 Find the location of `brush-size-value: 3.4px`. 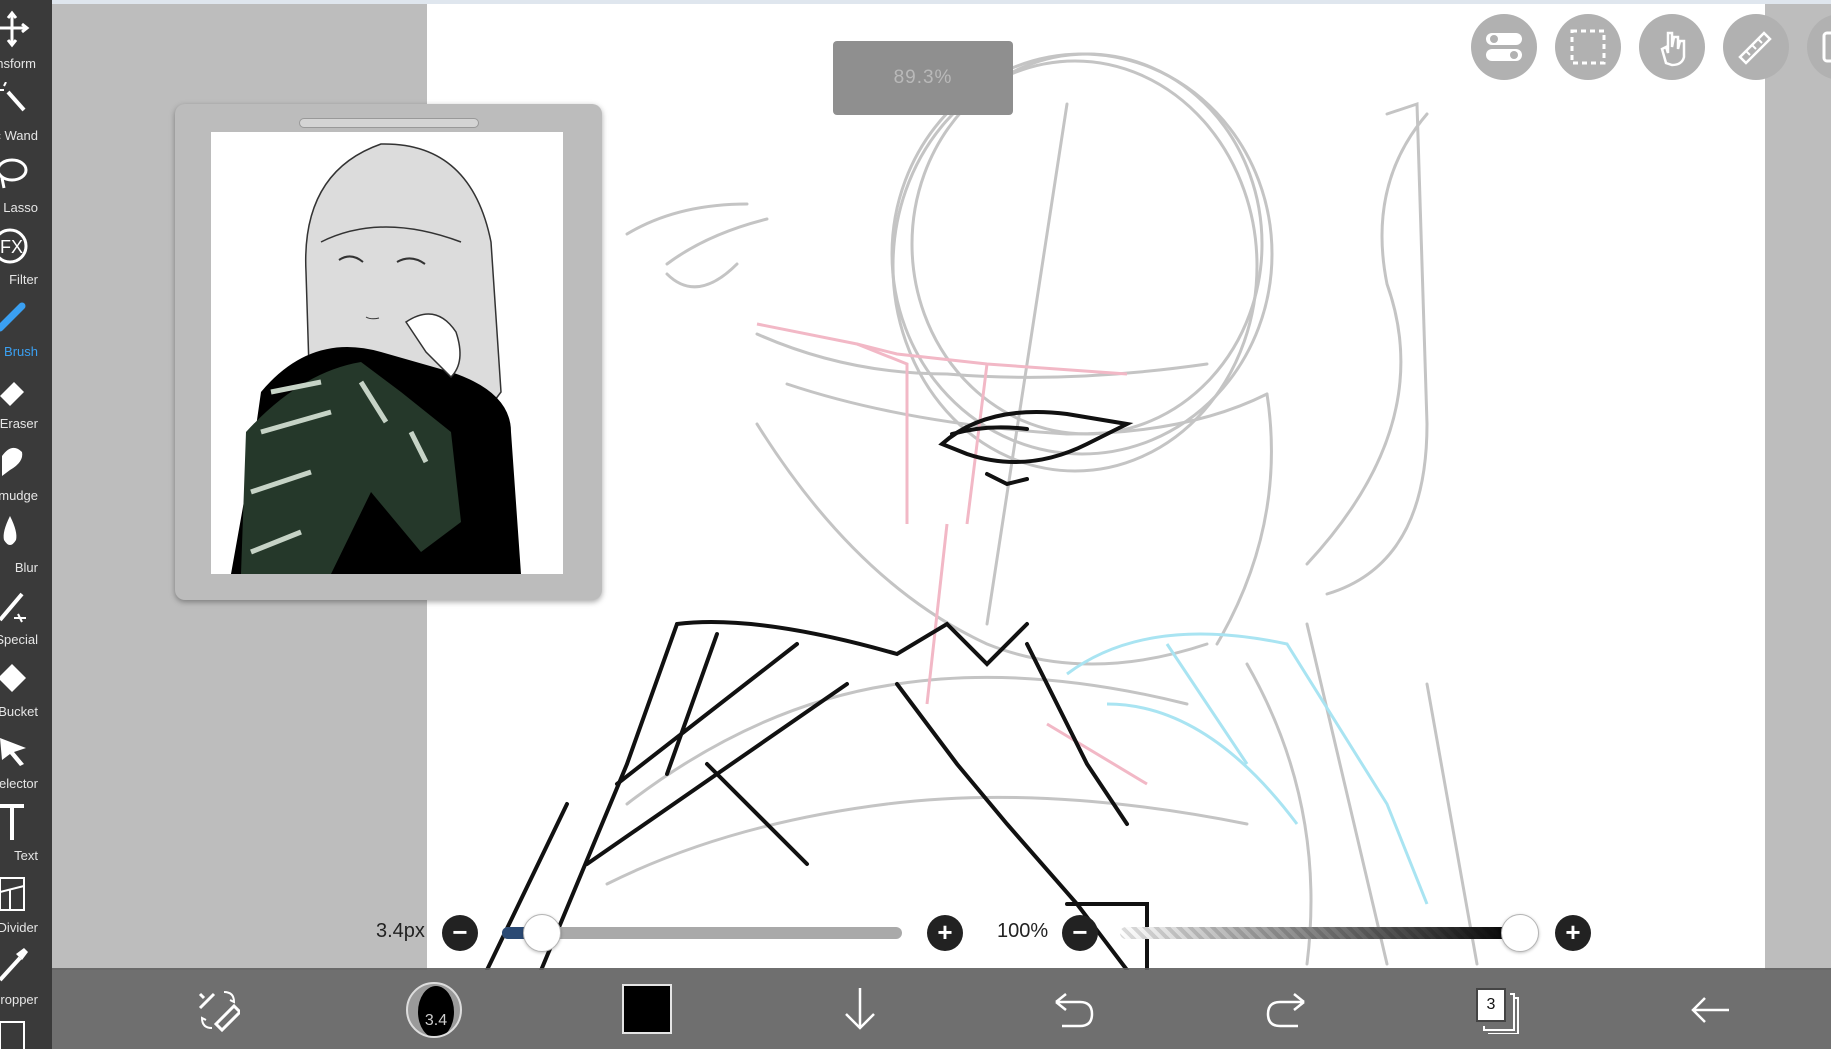

brush-size-value: 3.4px is located at coordinates (400, 931).